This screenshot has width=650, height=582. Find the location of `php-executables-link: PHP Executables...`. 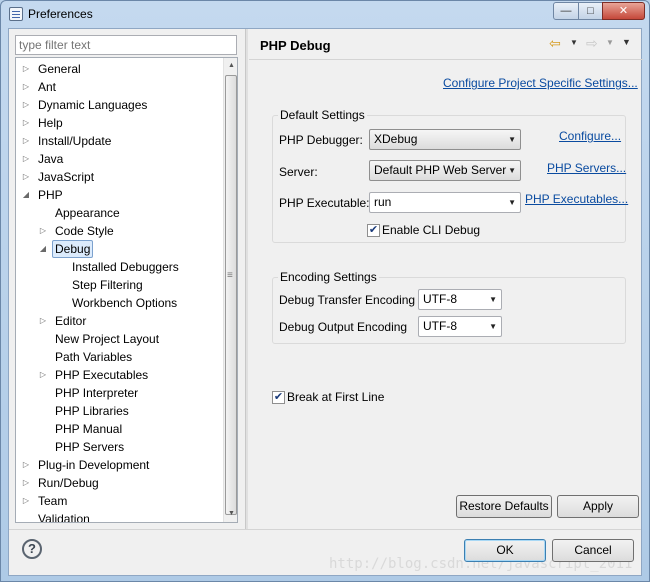

php-executables-link: PHP Executables... is located at coordinates (576, 199).